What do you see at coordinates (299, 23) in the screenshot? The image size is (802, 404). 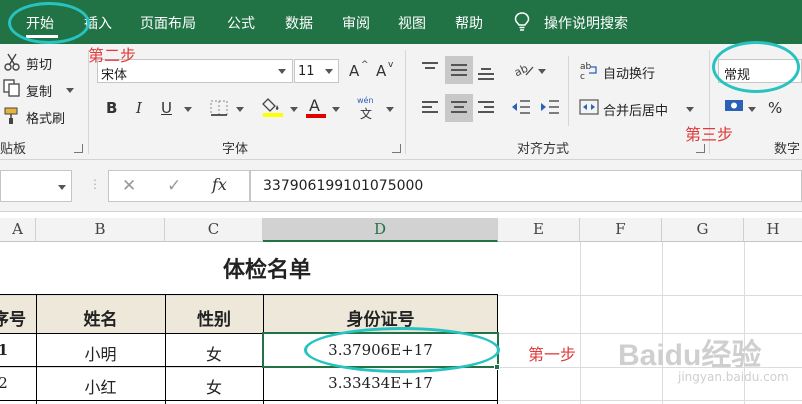 I see `tab-data: 数据` at bounding box center [299, 23].